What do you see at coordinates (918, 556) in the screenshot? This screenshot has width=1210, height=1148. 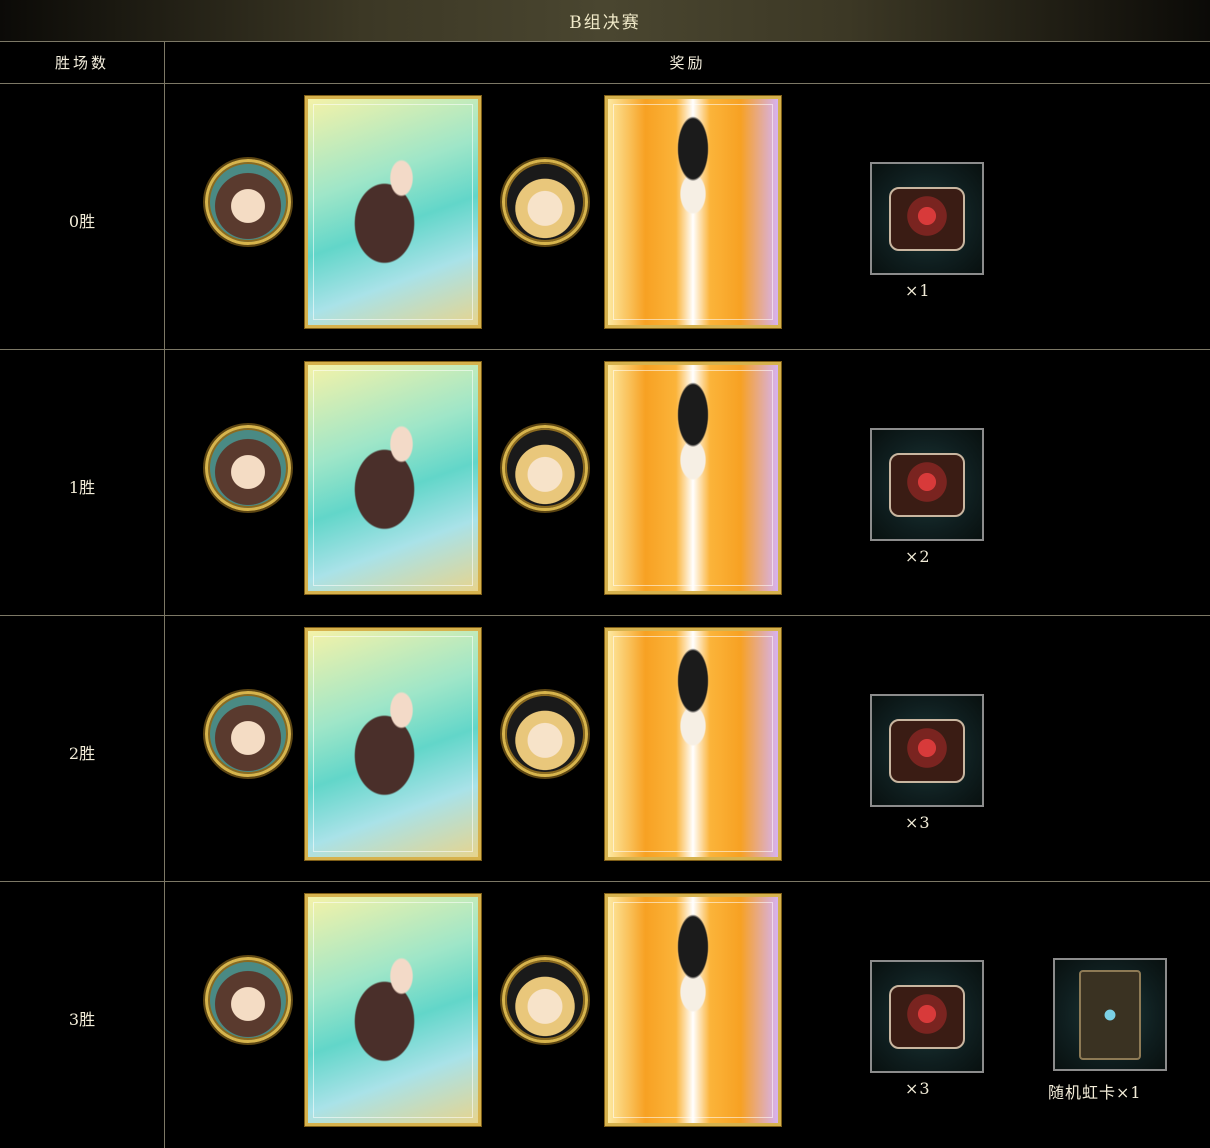 I see `item-quantity: ×2` at bounding box center [918, 556].